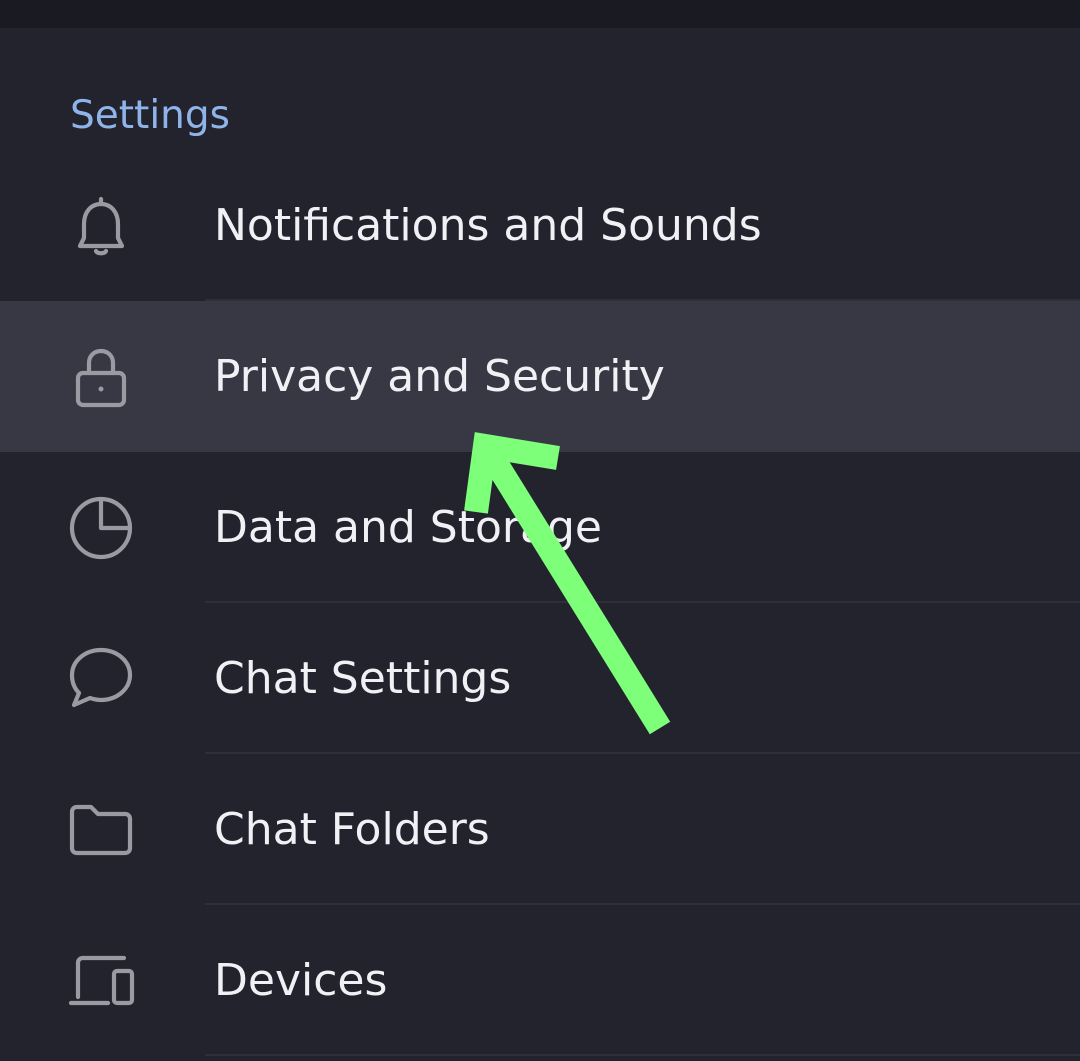  What do you see at coordinates (540, 829) in the screenshot?
I see `settings-item-chat-folders: Chat Folders` at bounding box center [540, 829].